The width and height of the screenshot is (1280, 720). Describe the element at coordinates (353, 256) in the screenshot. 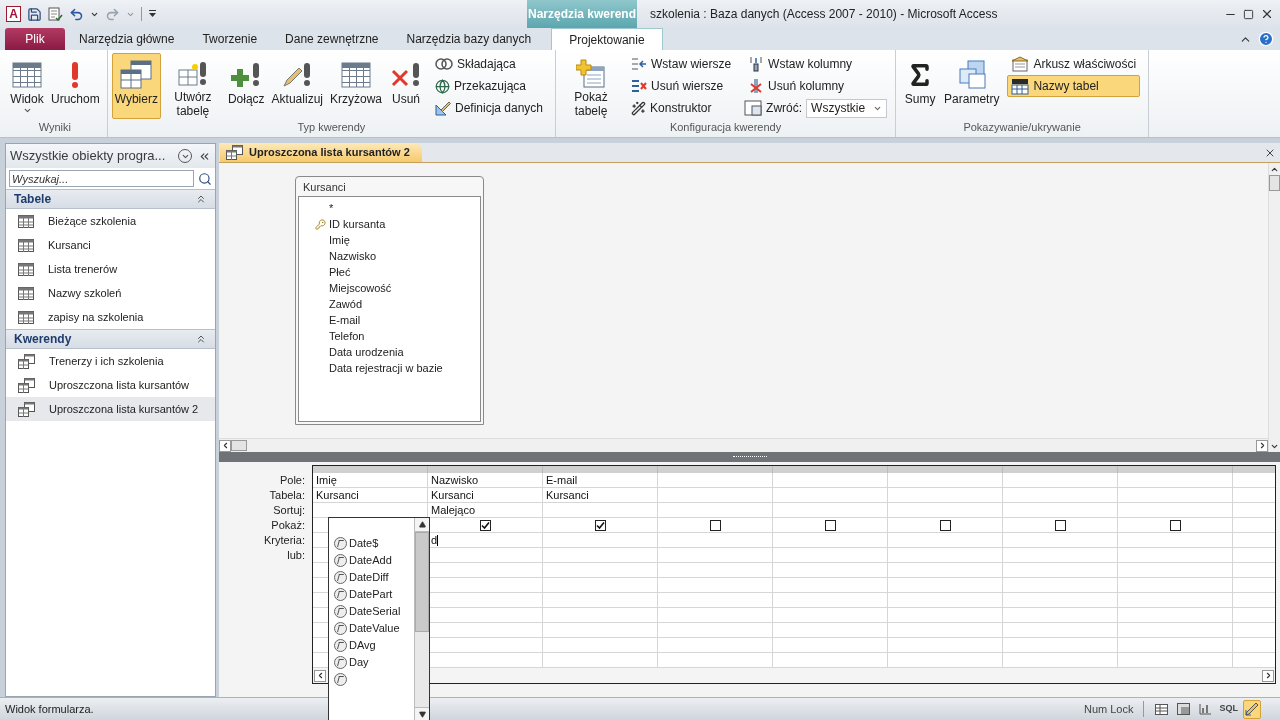

I see `field-name: Nazwisko` at that location.